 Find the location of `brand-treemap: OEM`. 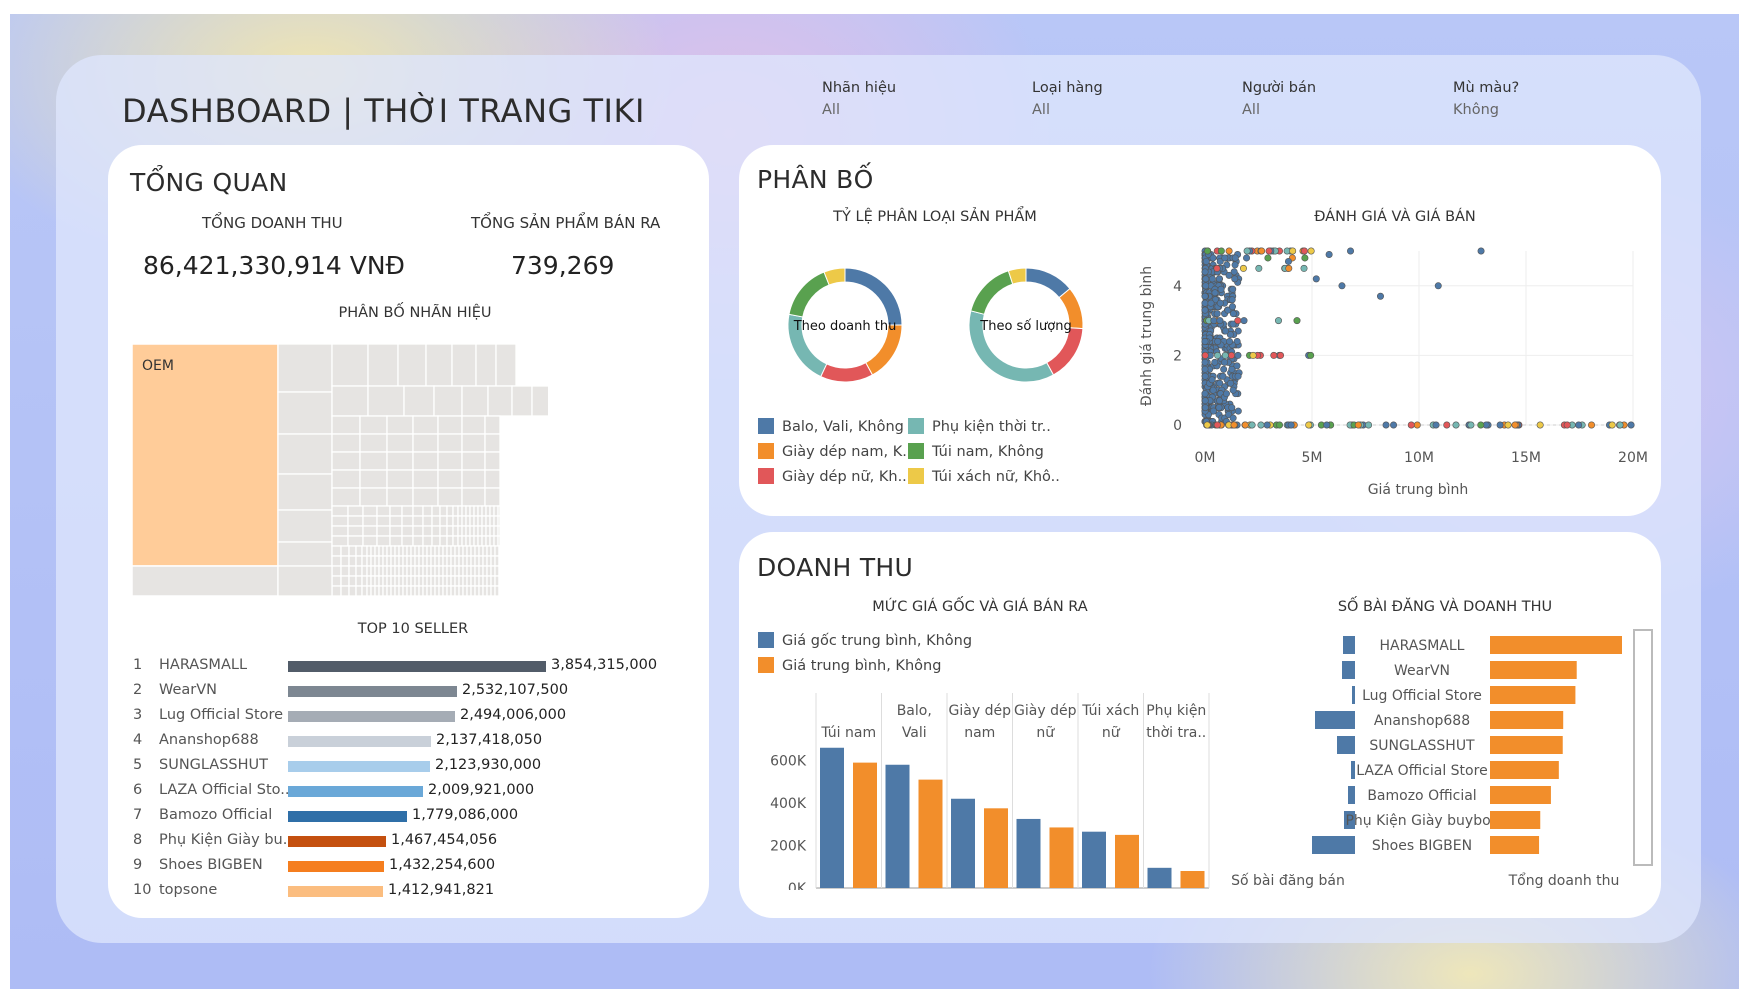

brand-treemap: OEM is located at coordinates (340, 470).